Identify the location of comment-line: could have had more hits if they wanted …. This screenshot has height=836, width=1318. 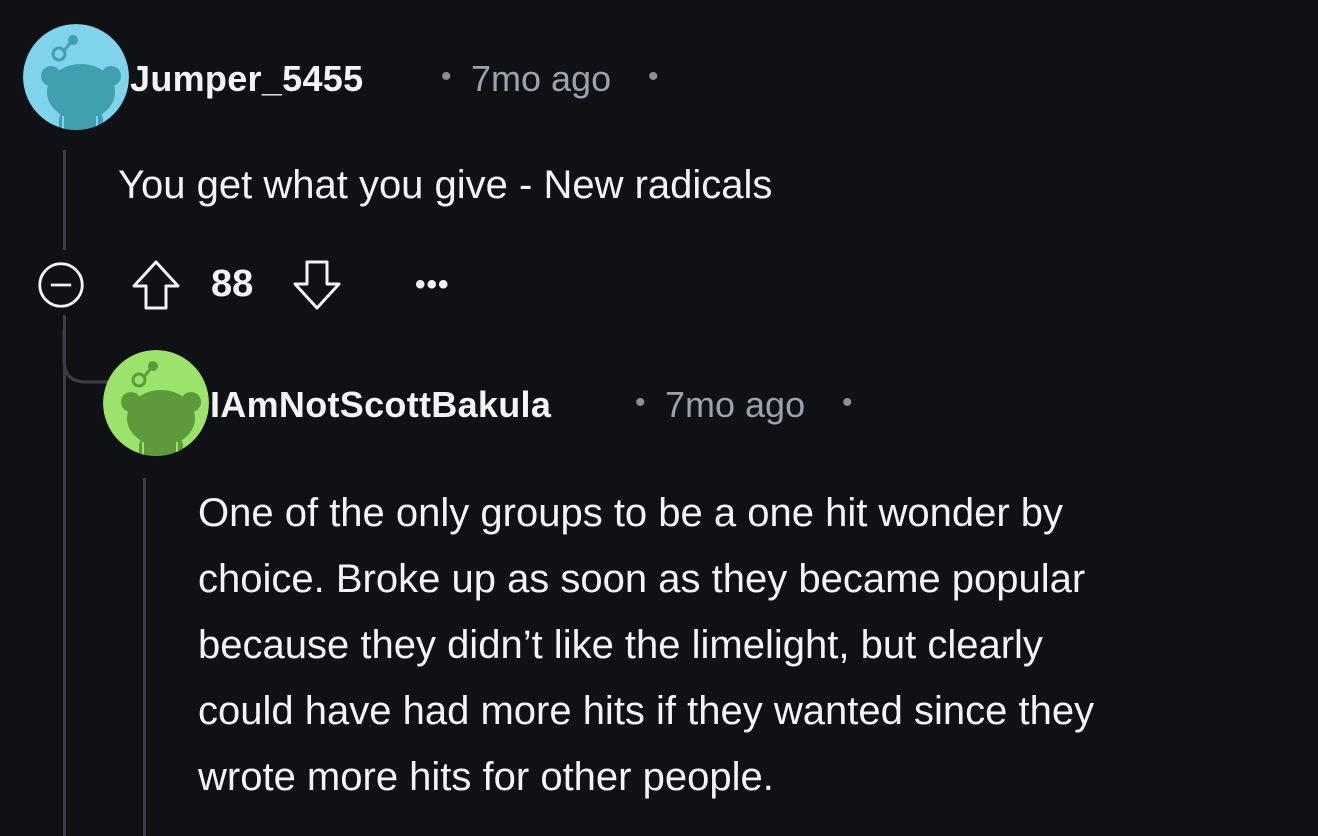
(646, 711).